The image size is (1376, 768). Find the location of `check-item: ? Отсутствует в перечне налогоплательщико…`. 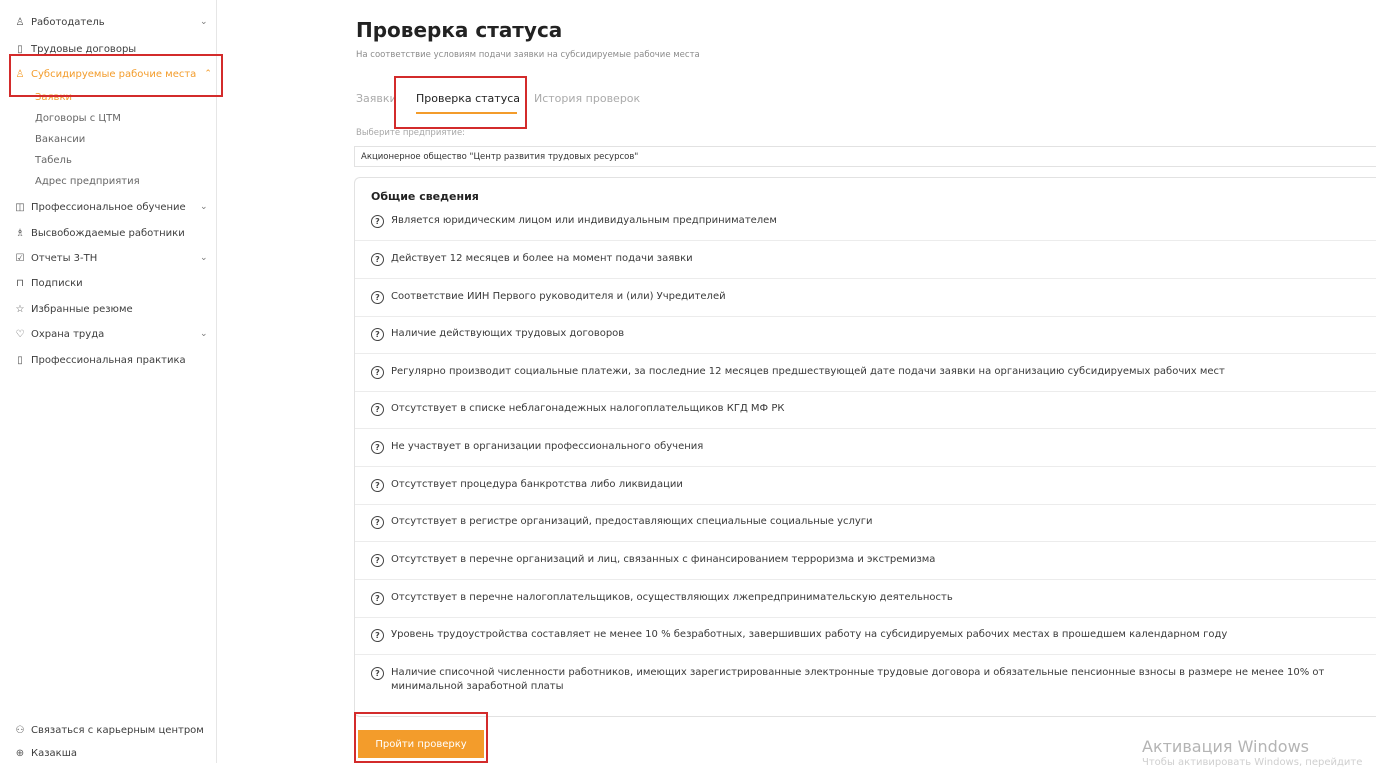

check-item: ? Отсутствует в перечне налогоплательщико… is located at coordinates (872, 598).